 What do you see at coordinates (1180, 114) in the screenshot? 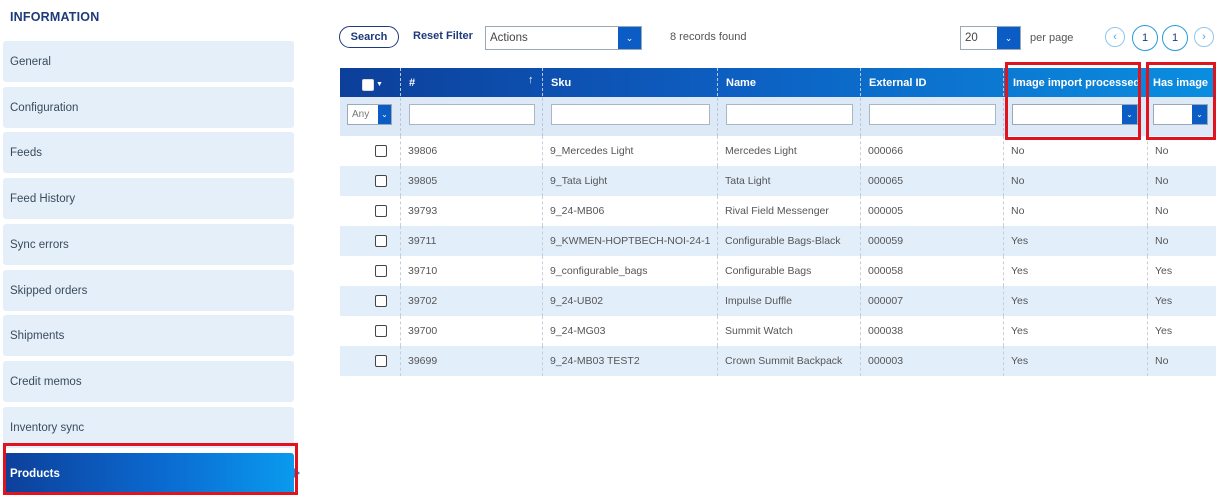
I see `has-image-filter-select: ⌄` at bounding box center [1180, 114].